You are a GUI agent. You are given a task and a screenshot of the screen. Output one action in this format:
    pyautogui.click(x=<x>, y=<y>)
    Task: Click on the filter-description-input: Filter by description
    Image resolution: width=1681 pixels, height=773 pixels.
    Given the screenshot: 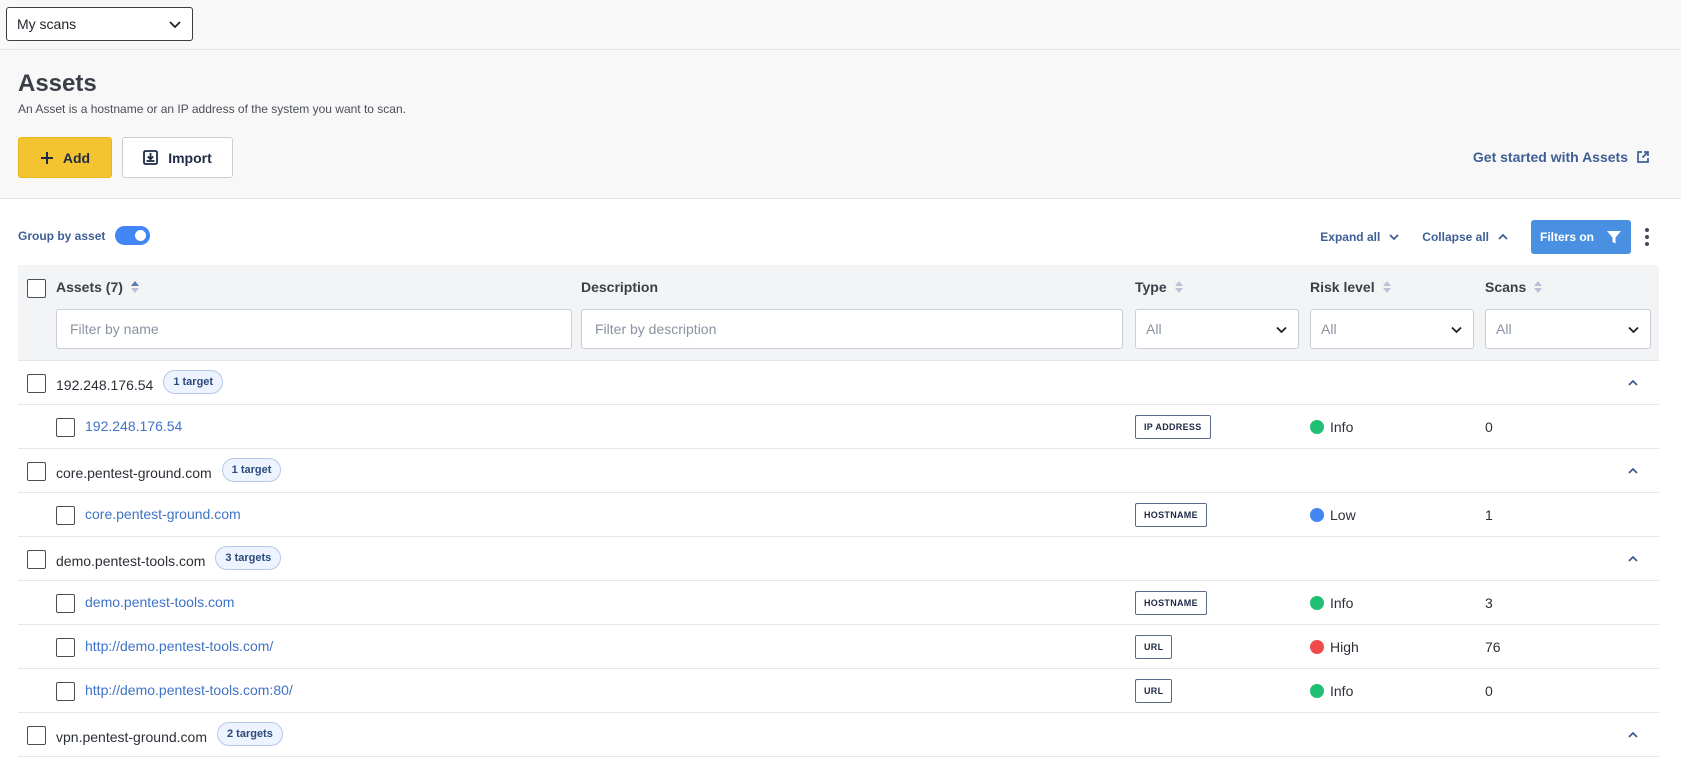 What is the action you would take?
    pyautogui.click(x=852, y=329)
    